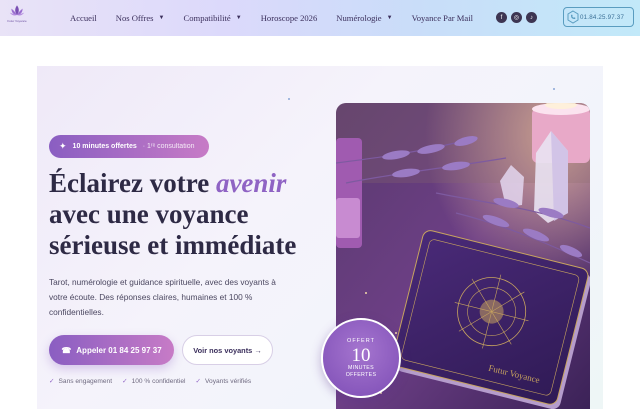 The height and width of the screenshot is (409, 640). I want to click on trust-item: ✓ 100 % confidentiel, so click(153, 381).